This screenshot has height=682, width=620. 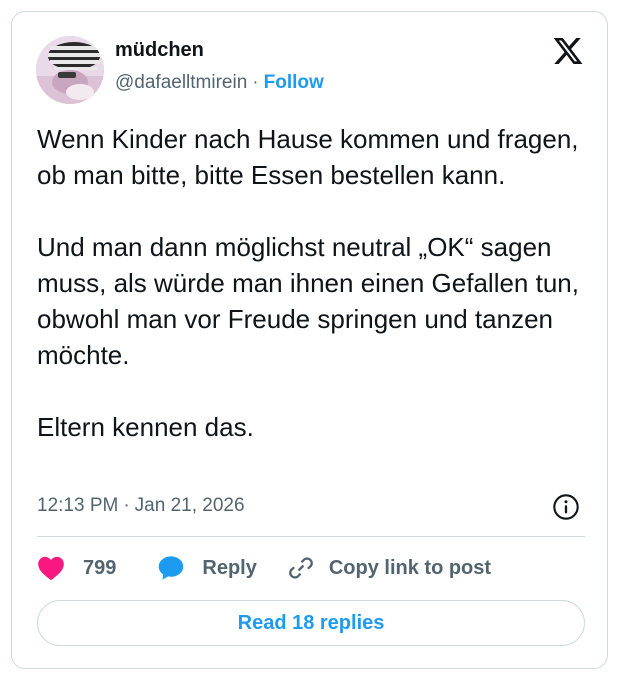 I want to click on read-replies-button: Read 18 replies, so click(x=311, y=623).